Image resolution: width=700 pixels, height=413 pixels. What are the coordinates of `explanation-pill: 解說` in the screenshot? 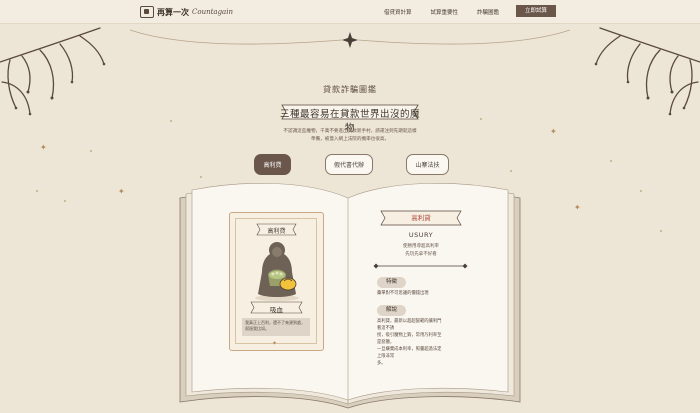 It's located at (392, 310).